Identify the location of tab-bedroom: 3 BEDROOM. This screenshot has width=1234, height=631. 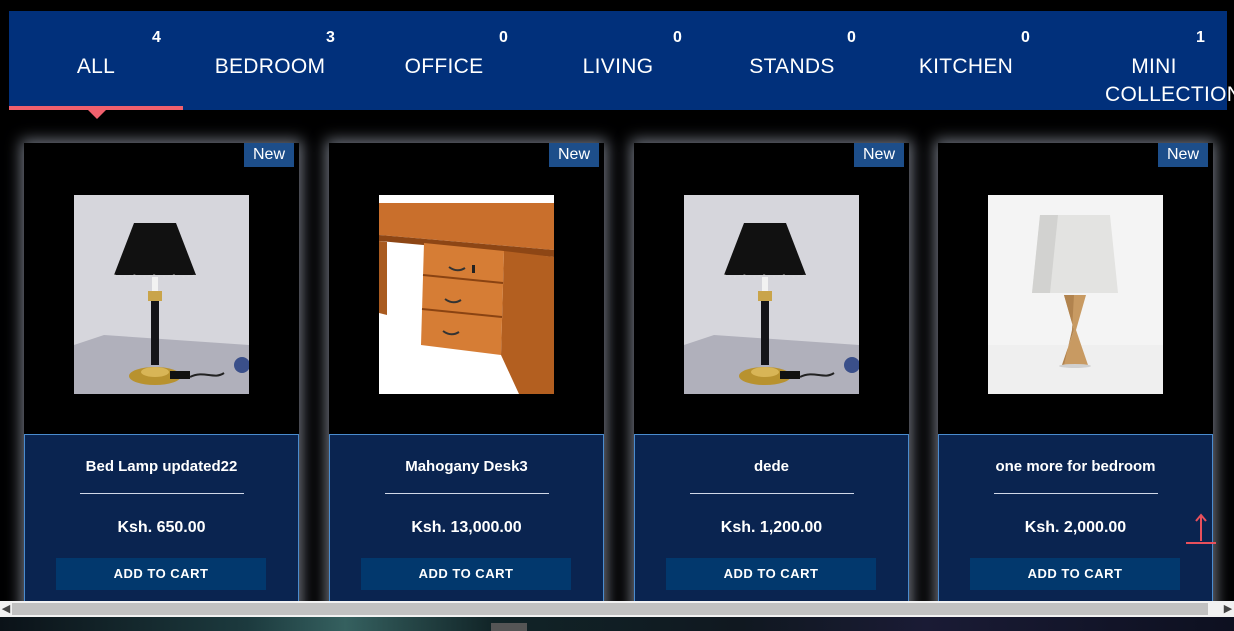
(270, 60).